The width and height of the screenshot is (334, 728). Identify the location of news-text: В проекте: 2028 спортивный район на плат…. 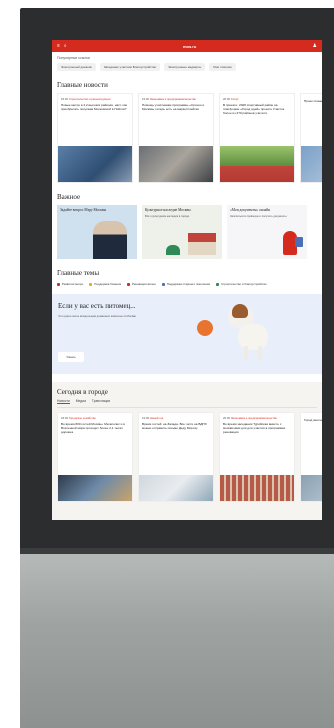
(254, 109).